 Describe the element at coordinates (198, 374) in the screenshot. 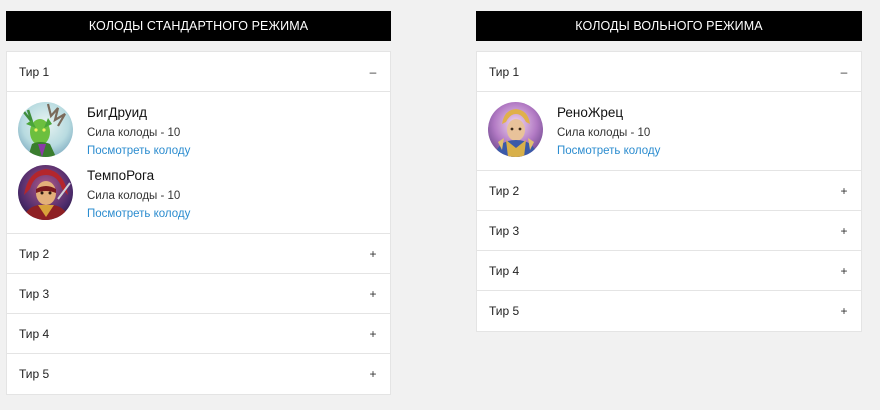

I see `standard-tier-5-header: Тир 5 +` at that location.